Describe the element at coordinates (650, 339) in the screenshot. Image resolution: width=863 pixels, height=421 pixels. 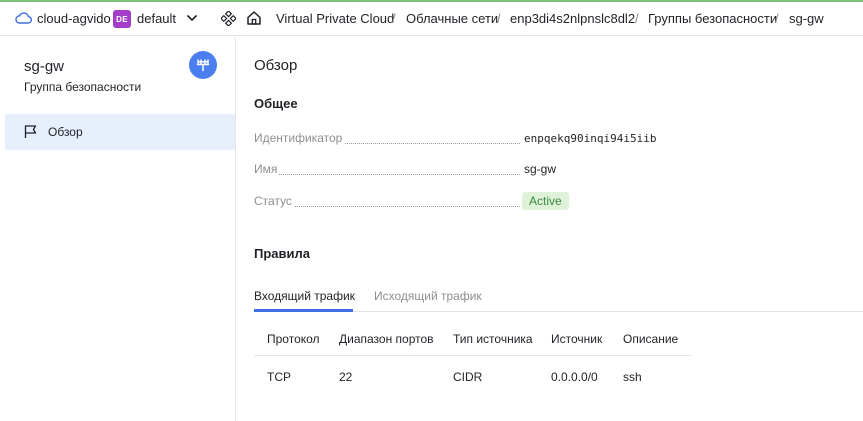
I see `column-header-description: Описание` at that location.